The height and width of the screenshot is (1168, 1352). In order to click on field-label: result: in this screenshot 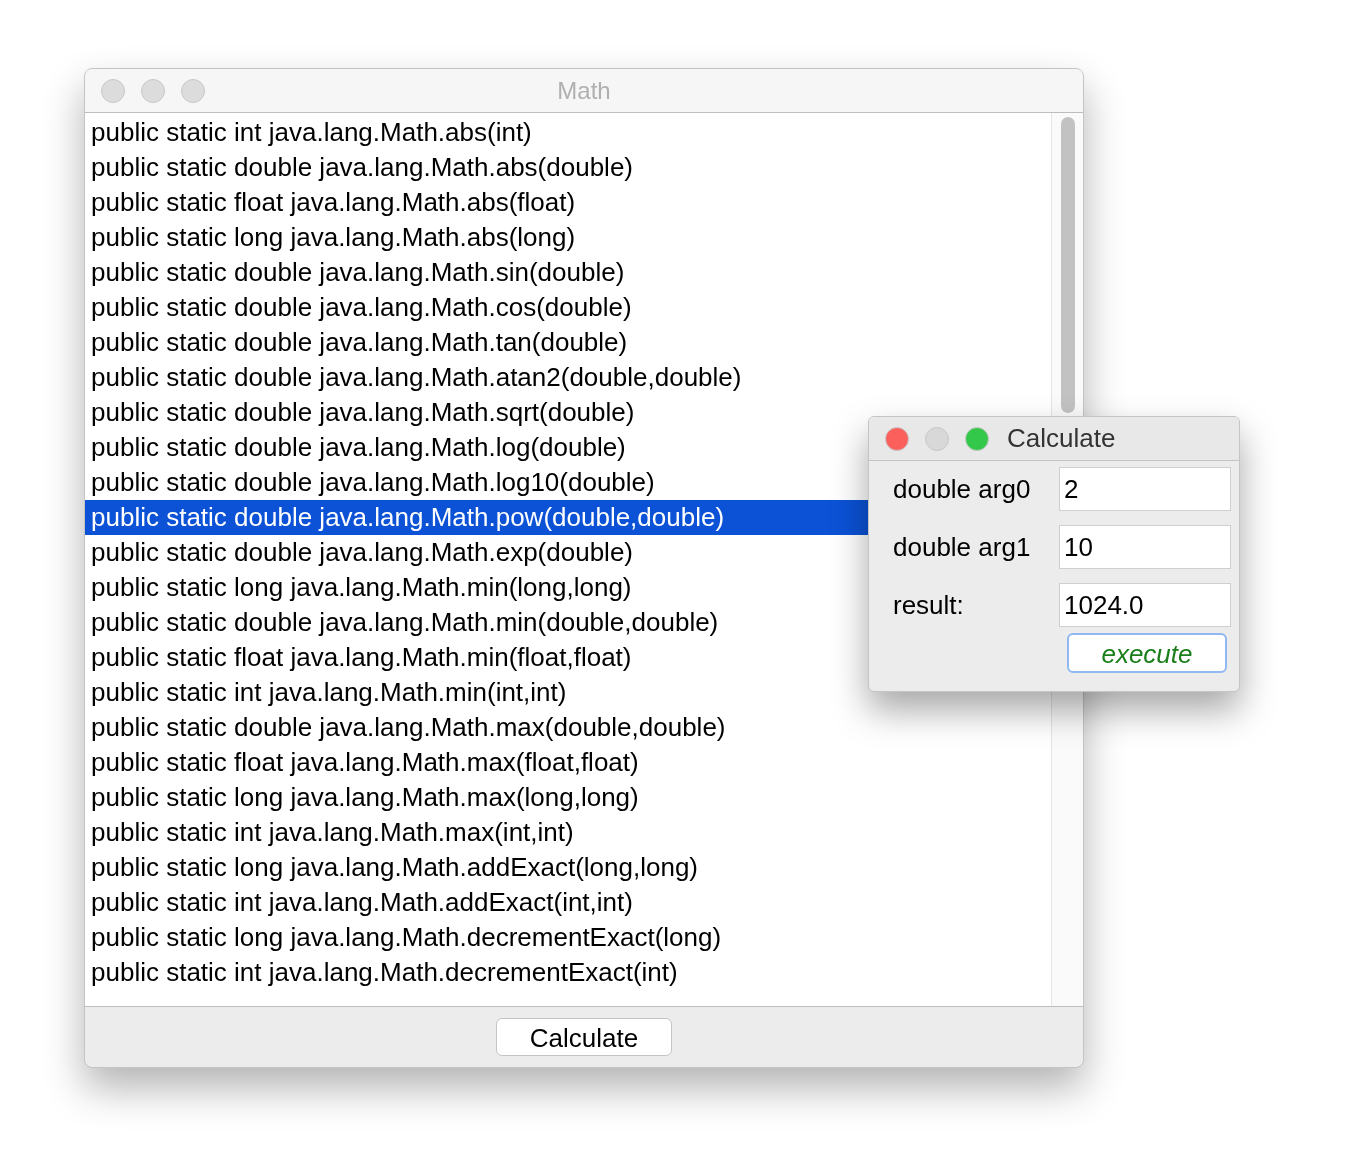, I will do `click(928, 605)`.